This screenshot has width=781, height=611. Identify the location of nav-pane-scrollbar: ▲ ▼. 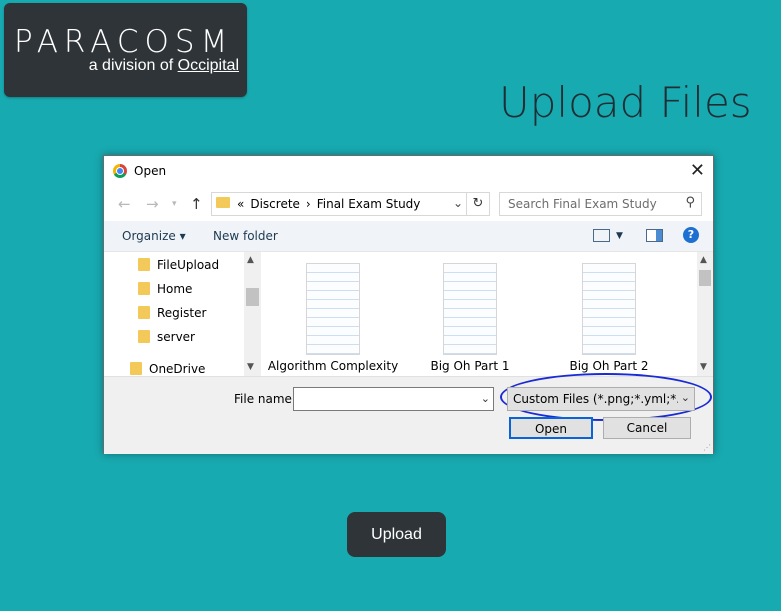
(252, 314).